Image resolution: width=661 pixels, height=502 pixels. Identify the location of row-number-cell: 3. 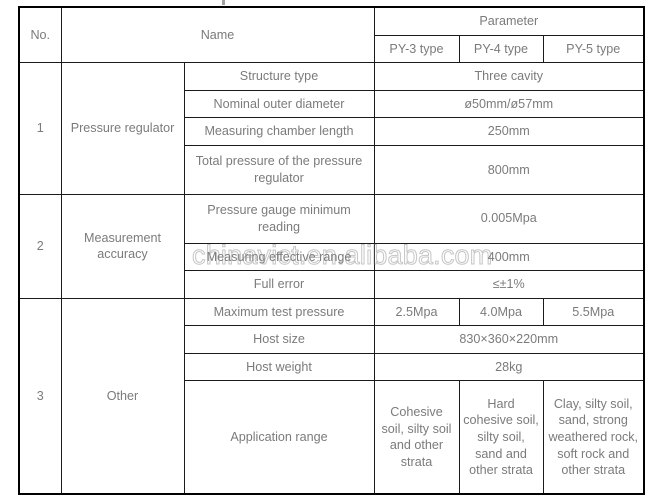
(40, 396).